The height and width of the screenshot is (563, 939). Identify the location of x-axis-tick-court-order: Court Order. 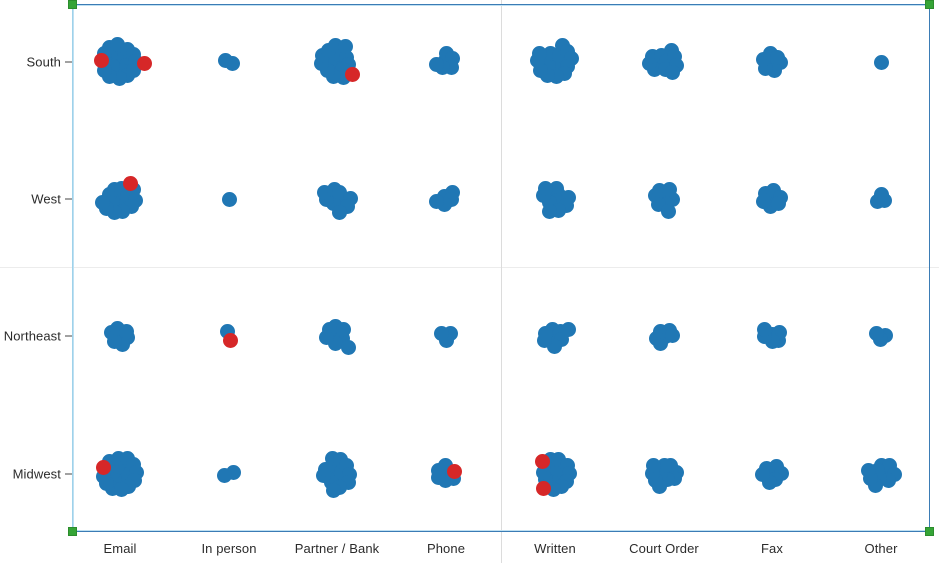
(664, 548).